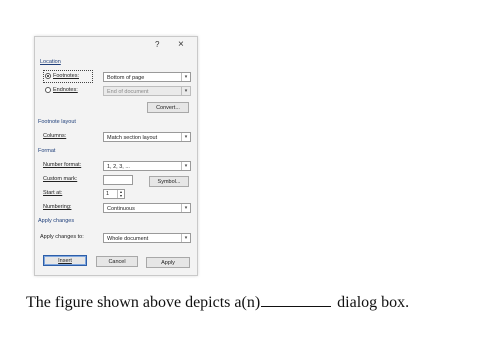  I want to click on location-section-heading: Location, so click(50, 62).